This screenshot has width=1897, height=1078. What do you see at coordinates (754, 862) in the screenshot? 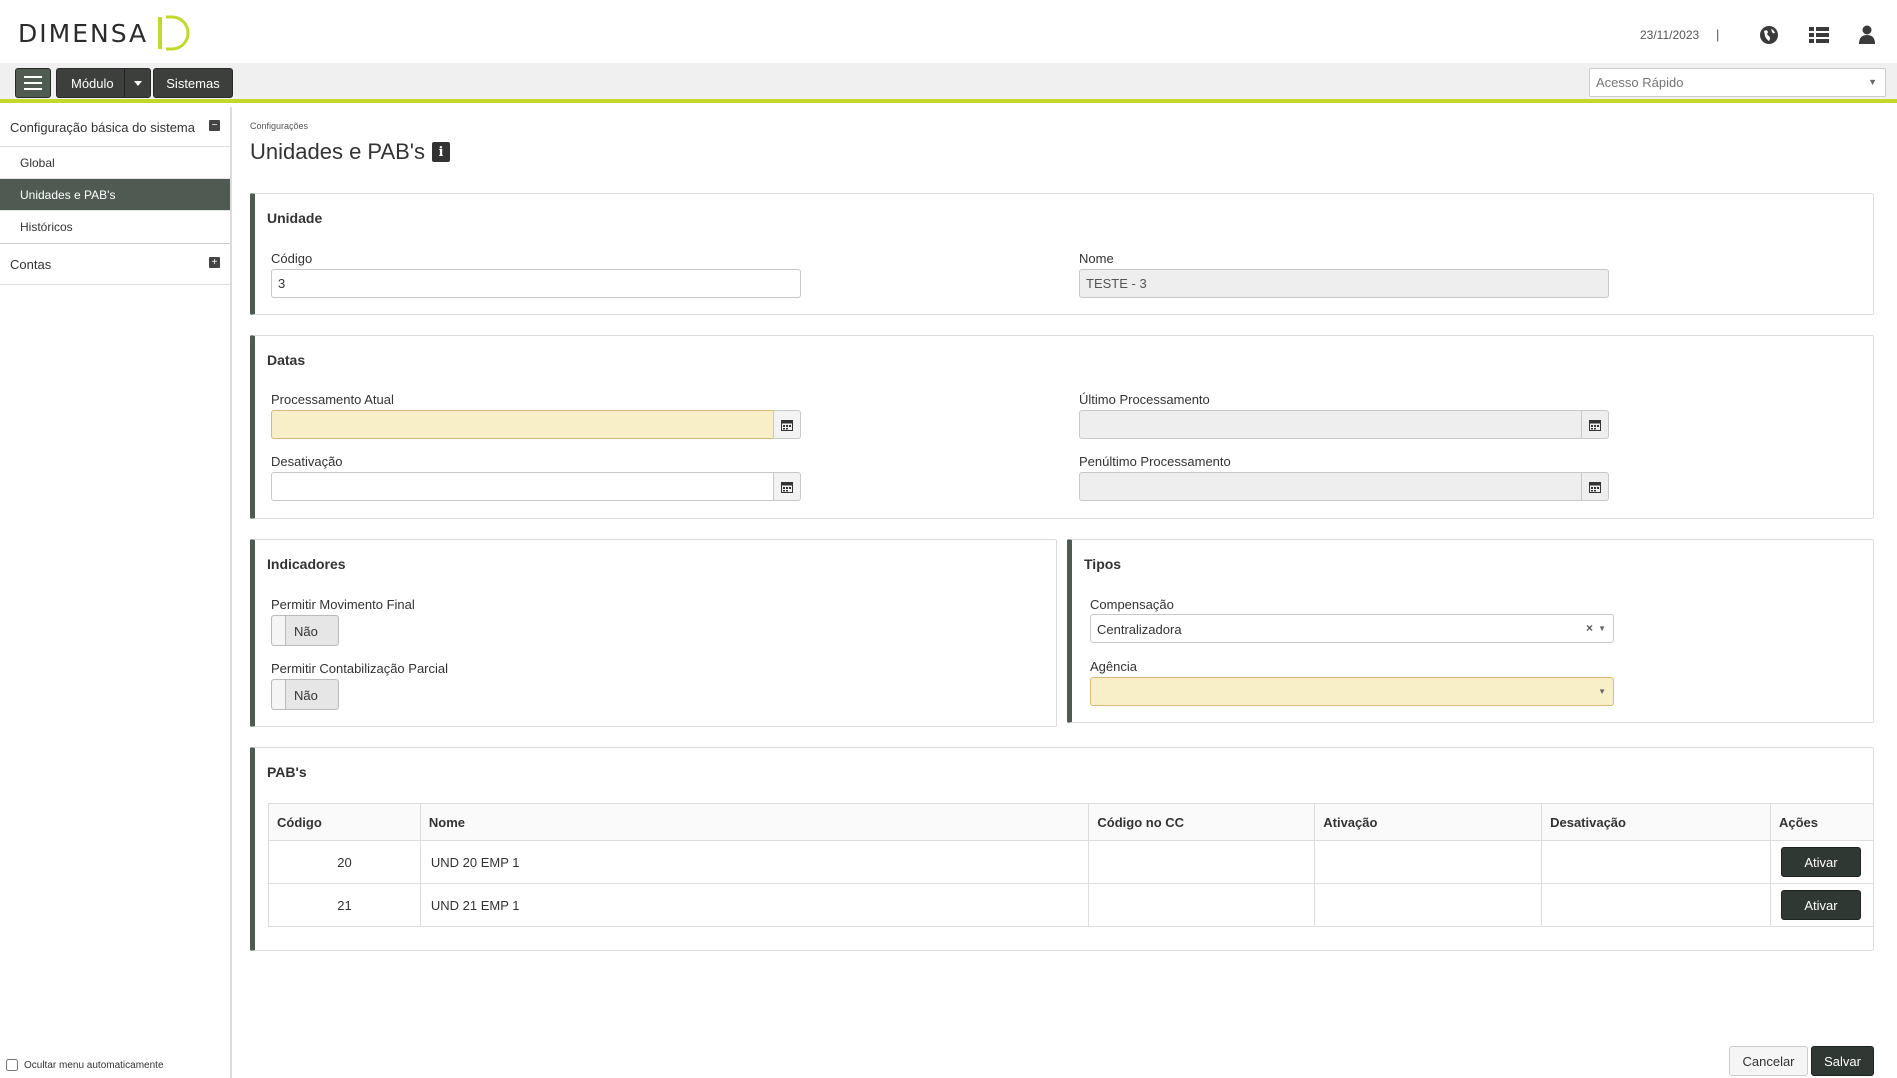
I see `cell-nome: UND 20 EMP 1` at bounding box center [754, 862].